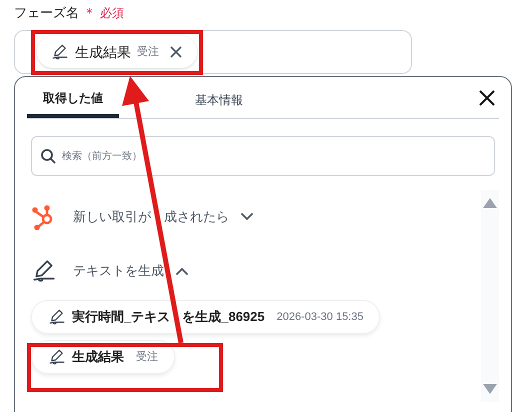 The width and height of the screenshot is (523, 412). I want to click on remove-button, so click(176, 52).